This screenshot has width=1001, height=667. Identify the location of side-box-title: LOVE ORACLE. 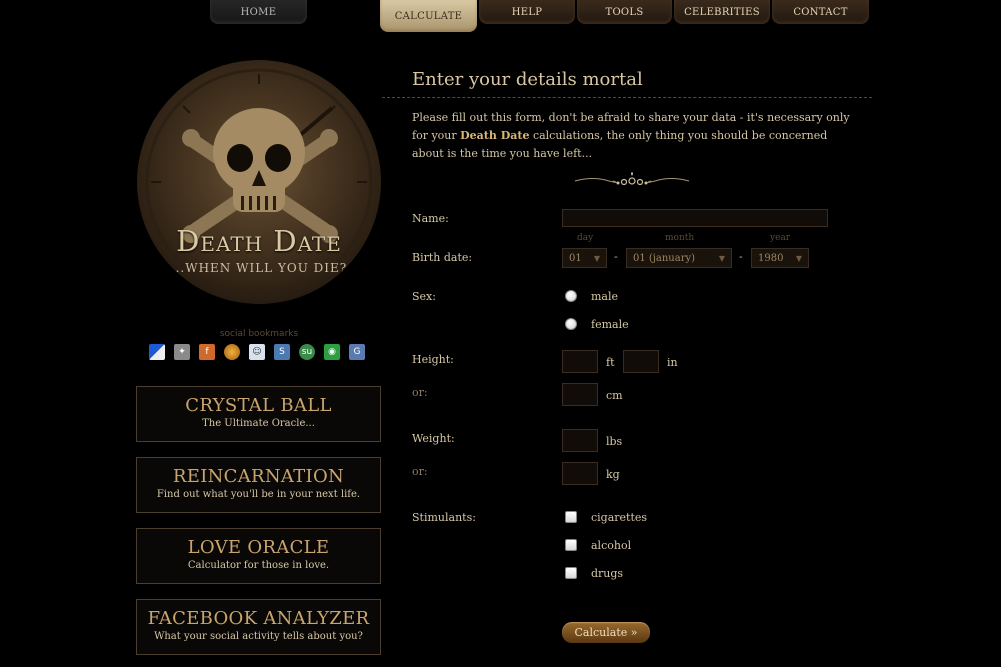
(258, 547).